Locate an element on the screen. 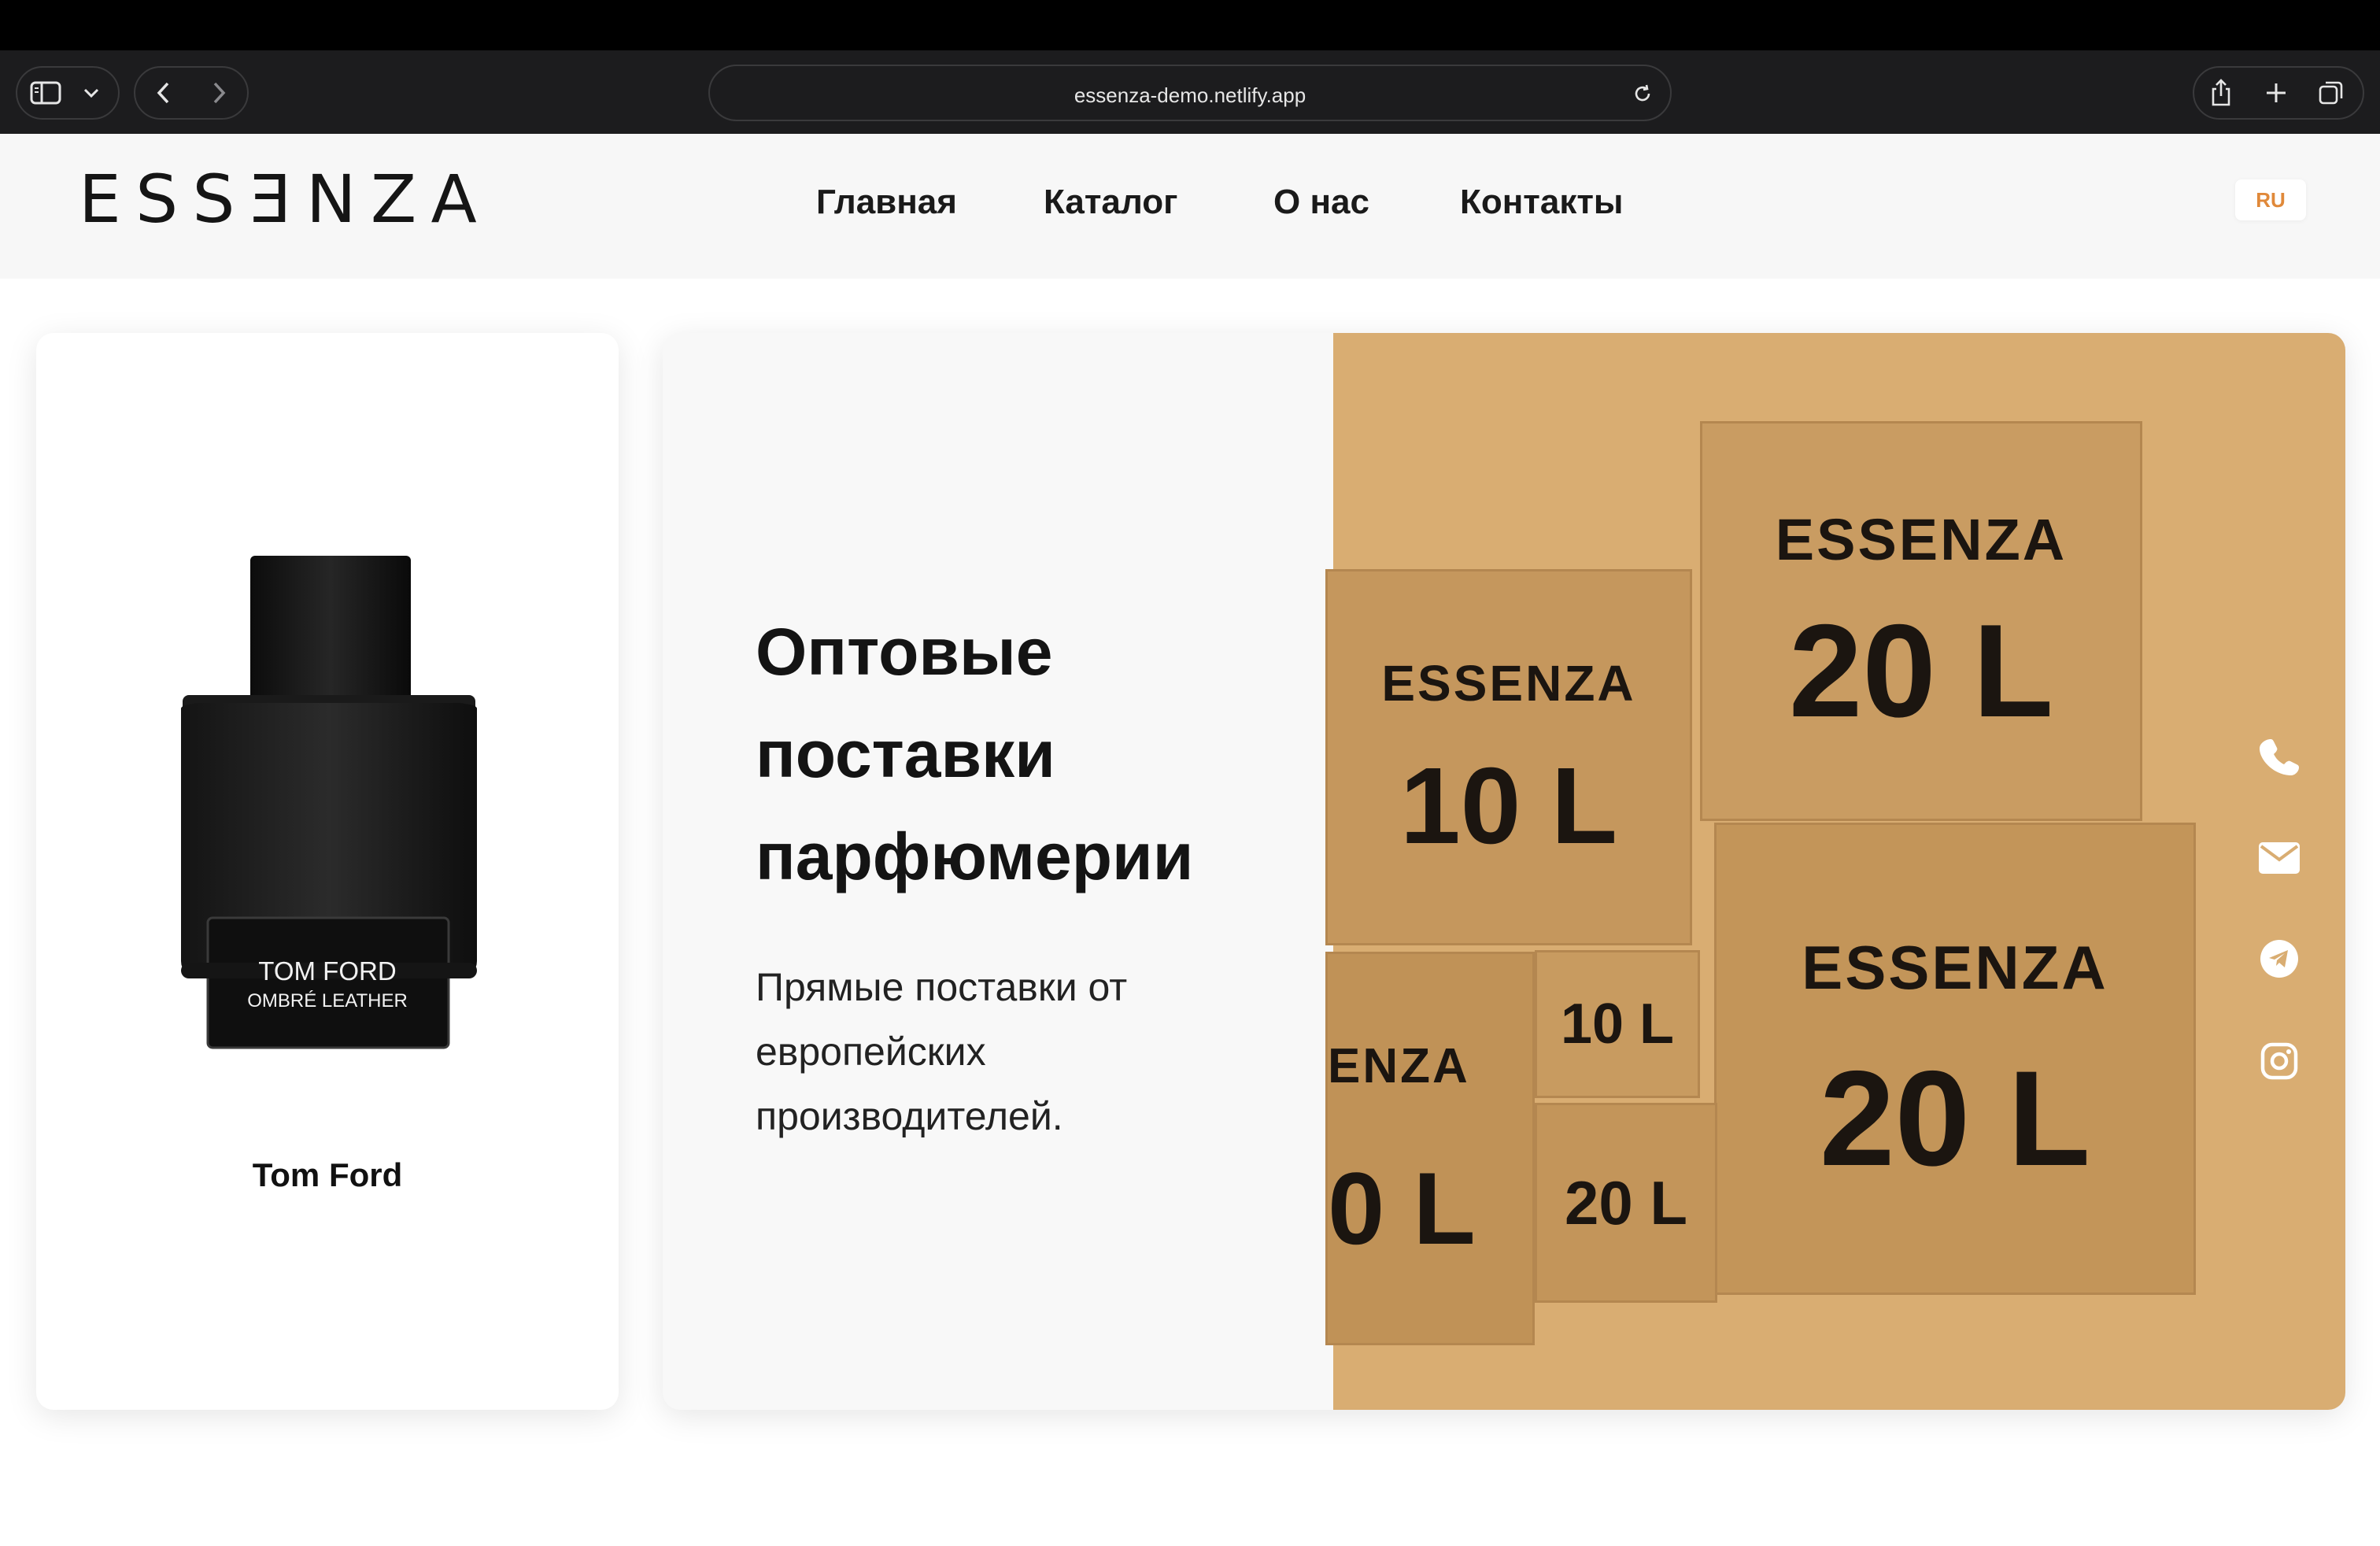  hero-title-line: парфюмерии is located at coordinates (975, 856).